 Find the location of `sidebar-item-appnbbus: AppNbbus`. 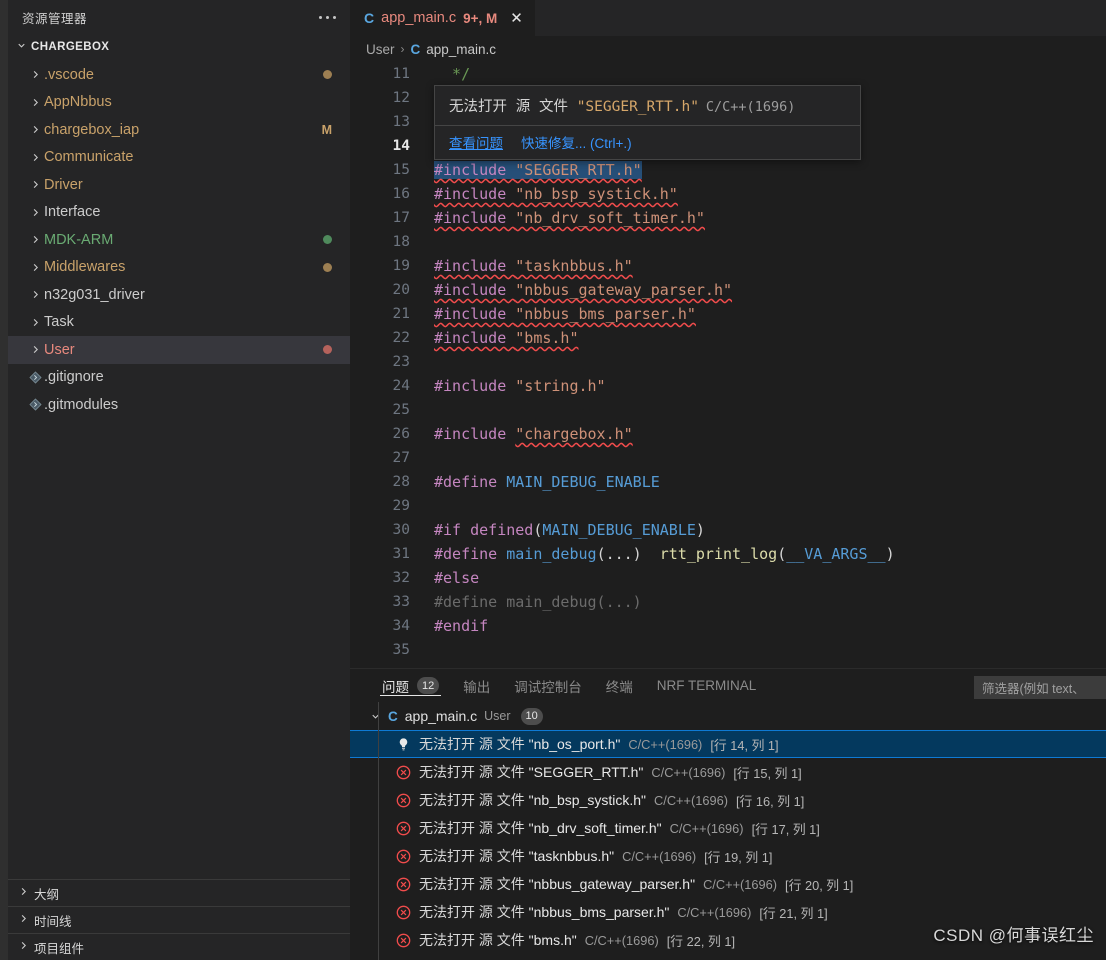

sidebar-item-appnbbus: AppNbbus is located at coordinates (179, 103).